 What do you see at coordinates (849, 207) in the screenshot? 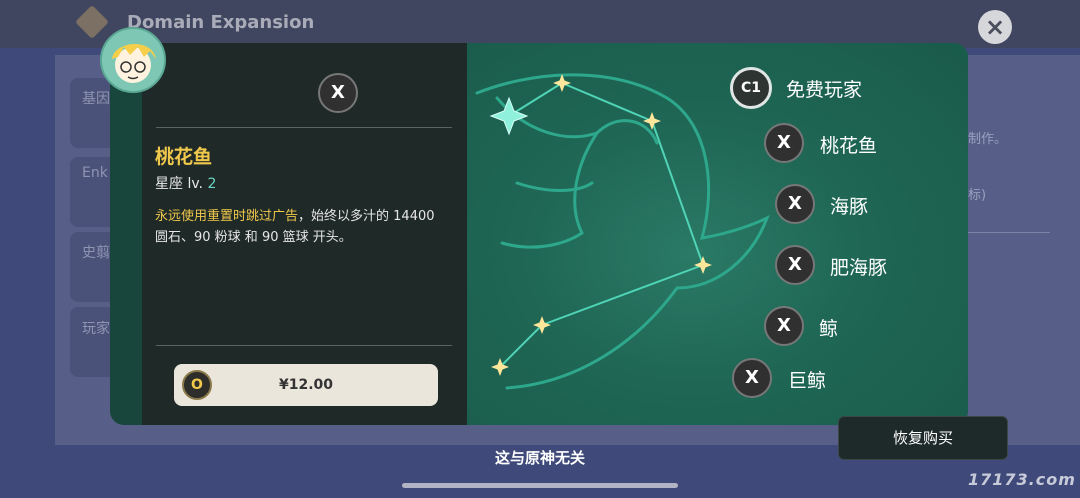
I see `constellation-item-label: 海豚` at bounding box center [849, 207].